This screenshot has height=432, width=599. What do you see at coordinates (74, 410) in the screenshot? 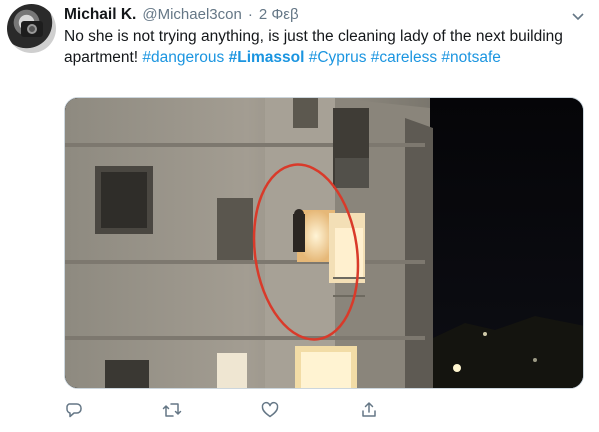
I see `reply-icon` at bounding box center [74, 410].